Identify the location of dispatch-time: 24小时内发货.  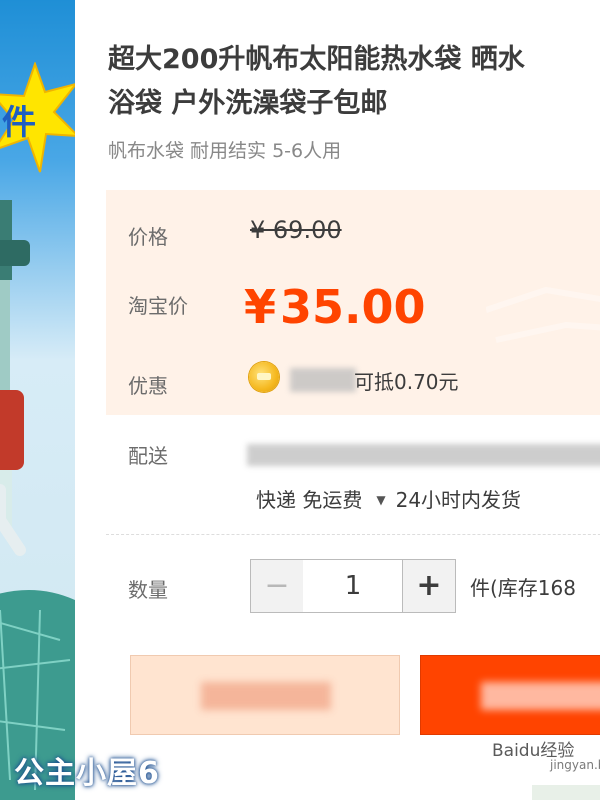
(458, 500).